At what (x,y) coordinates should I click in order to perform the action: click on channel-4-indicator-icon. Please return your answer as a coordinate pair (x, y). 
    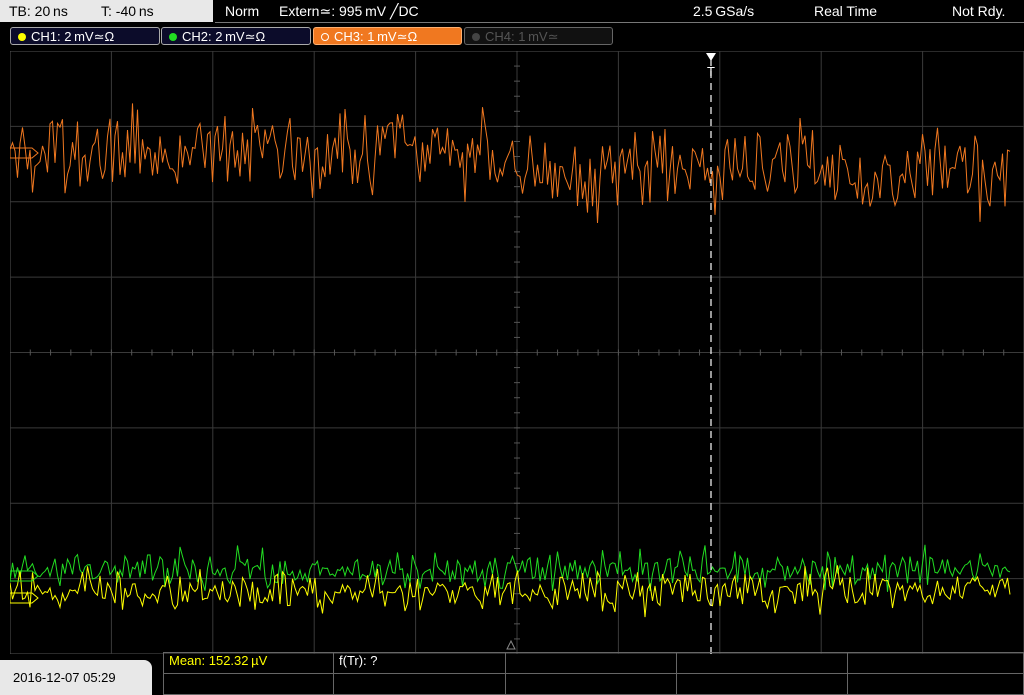
    Looking at the image, I should click on (476, 37).